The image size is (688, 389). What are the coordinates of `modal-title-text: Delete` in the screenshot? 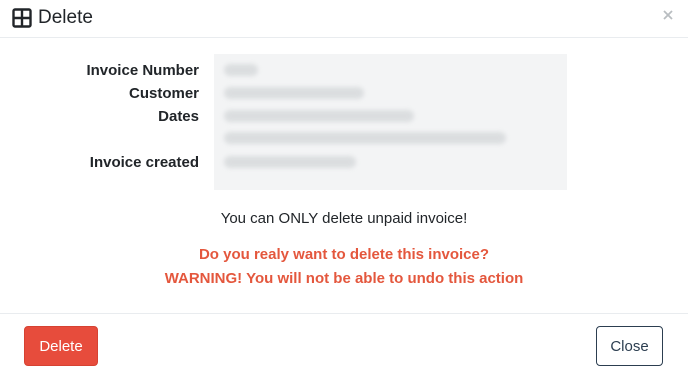 It's located at (65, 17).